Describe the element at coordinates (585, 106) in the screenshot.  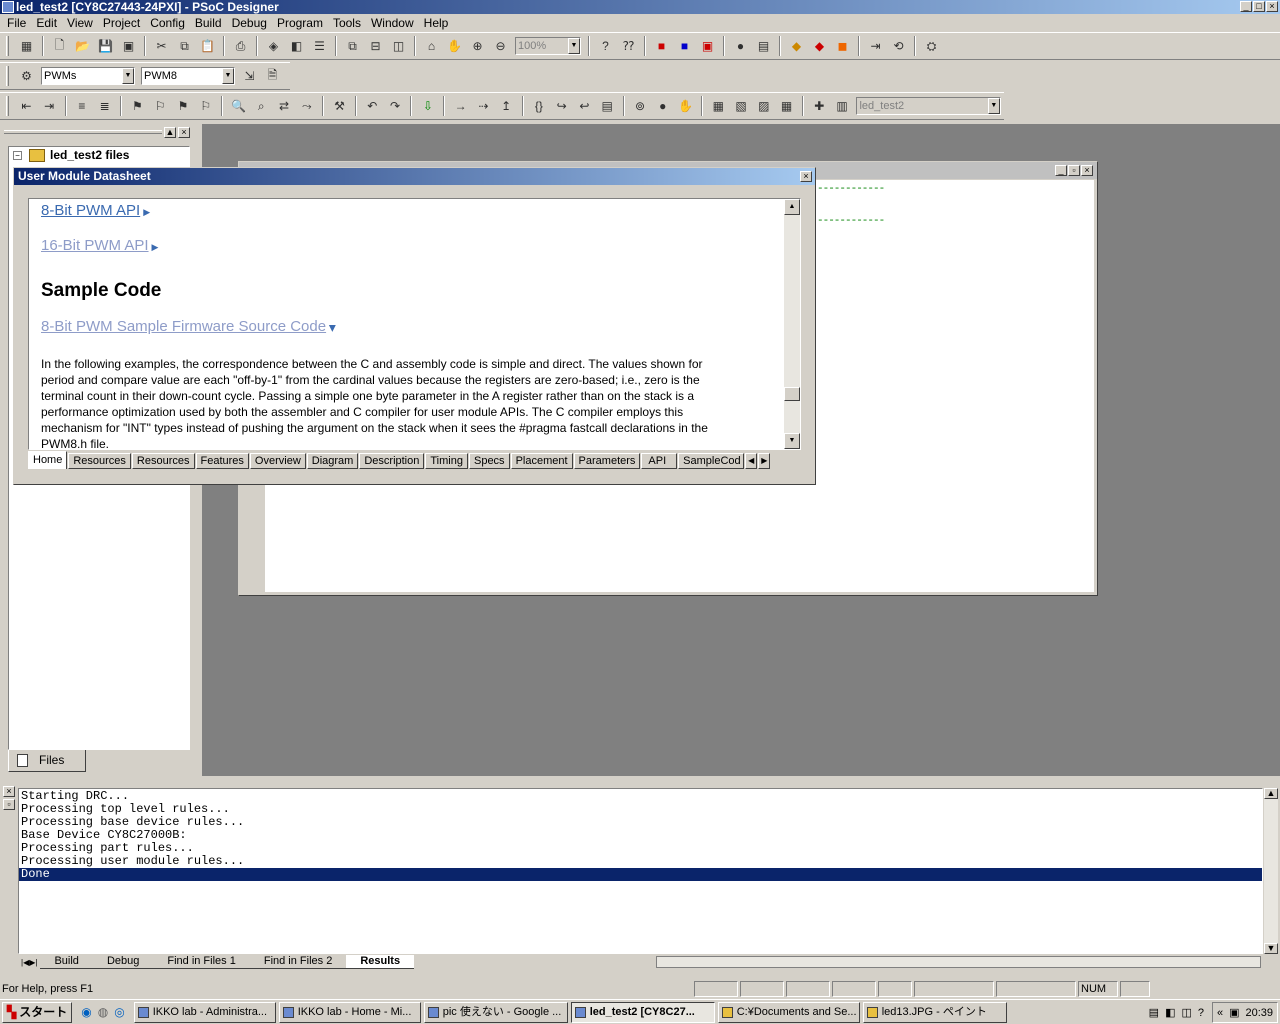
I see `step-asm-icon: ↩` at that location.